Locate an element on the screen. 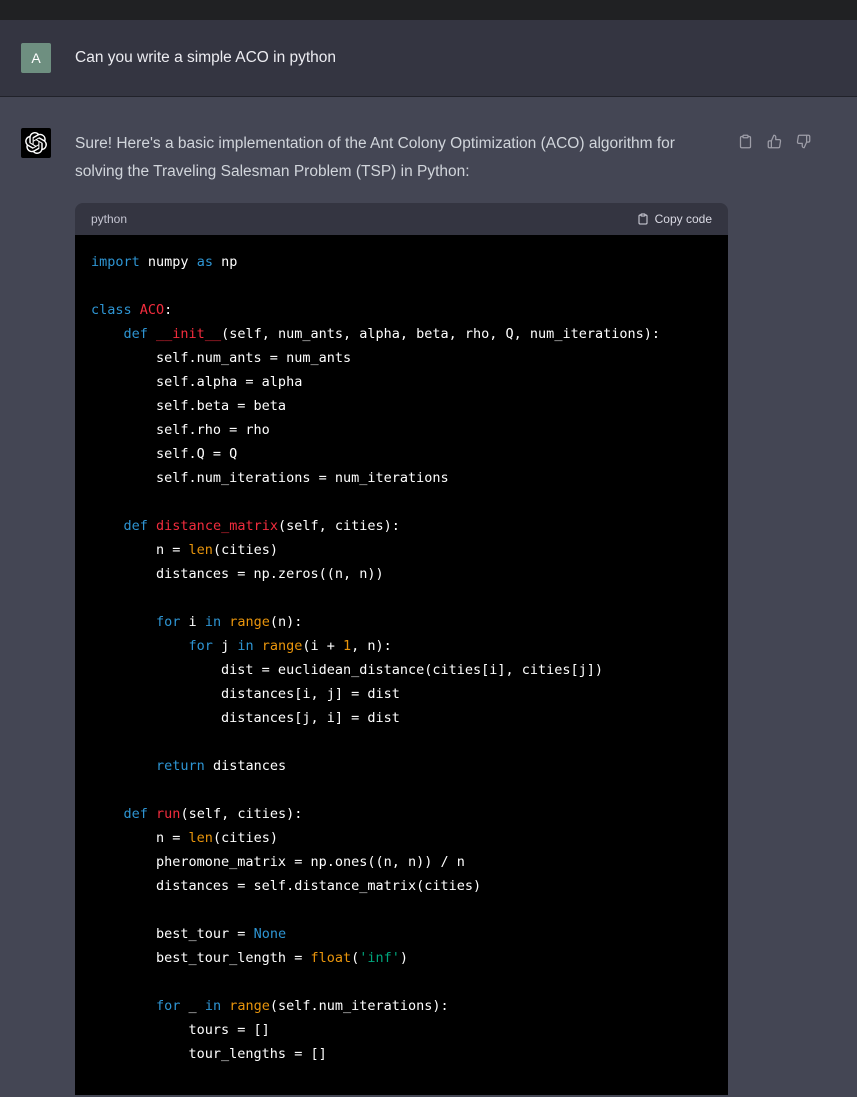  code-line: distances = self.distance_matrix(cities) is located at coordinates (286, 886).